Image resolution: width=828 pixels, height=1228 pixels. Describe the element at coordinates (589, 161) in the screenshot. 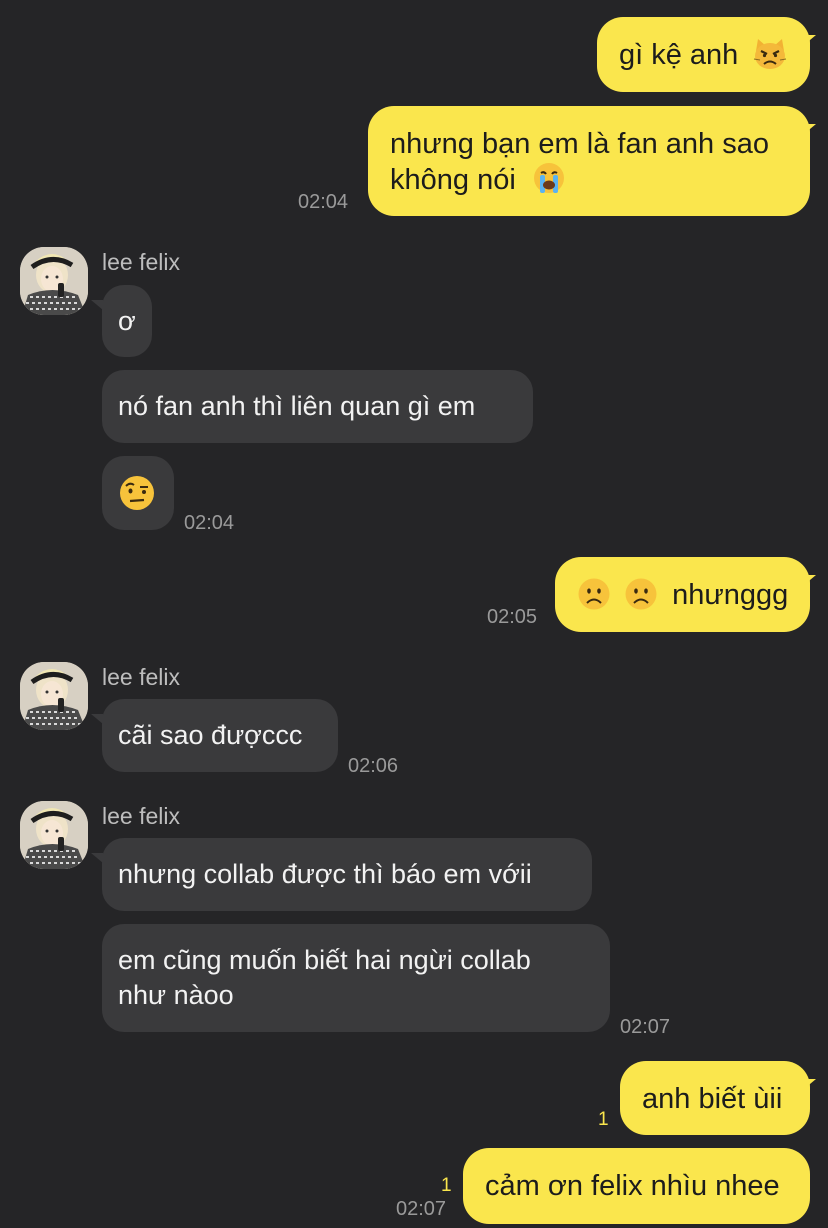

I see `my-message-bubble: nhưng bạn em là fan anh sao không nói` at that location.